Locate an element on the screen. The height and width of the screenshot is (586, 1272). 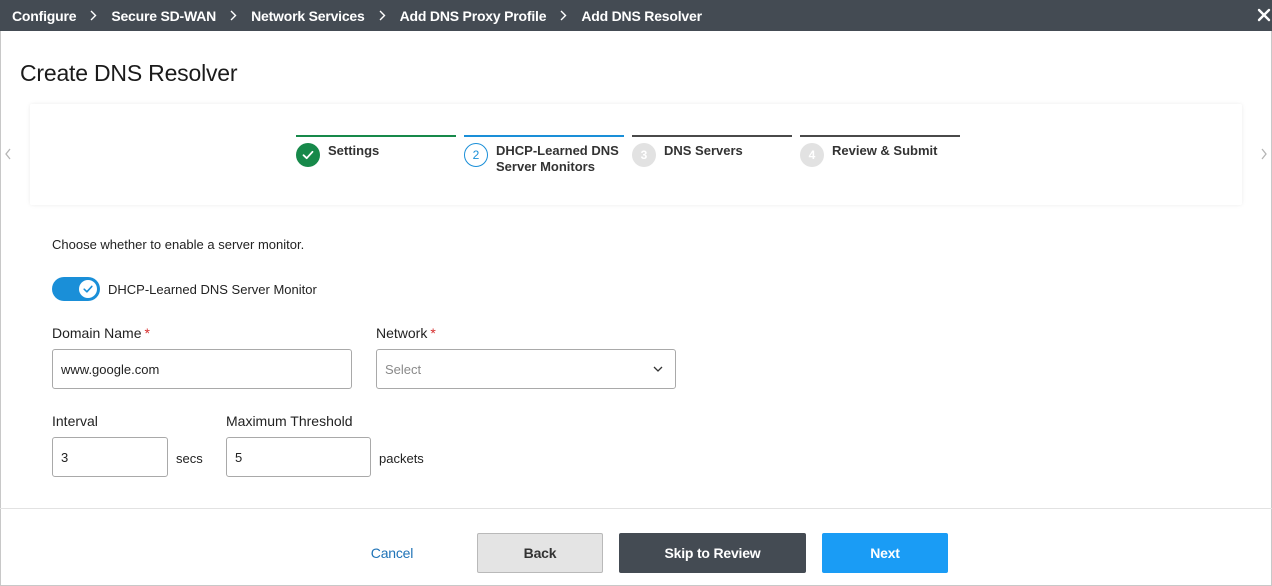
step-dhcp-learned-dns-server-monitors: 2 DHCP-Learned DNS Server Monitors is located at coordinates (544, 155).